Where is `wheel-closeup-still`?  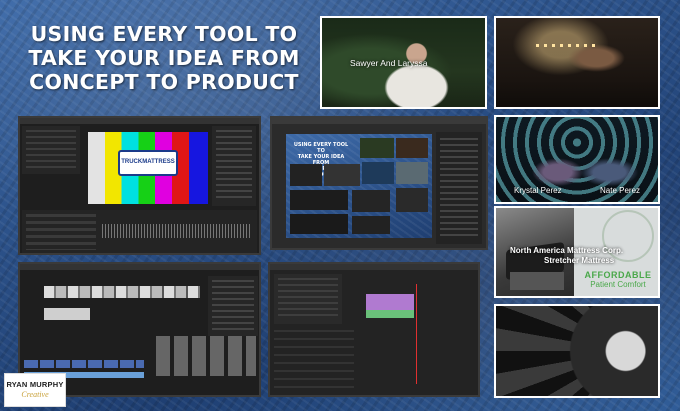 wheel-closeup-still is located at coordinates (577, 351).